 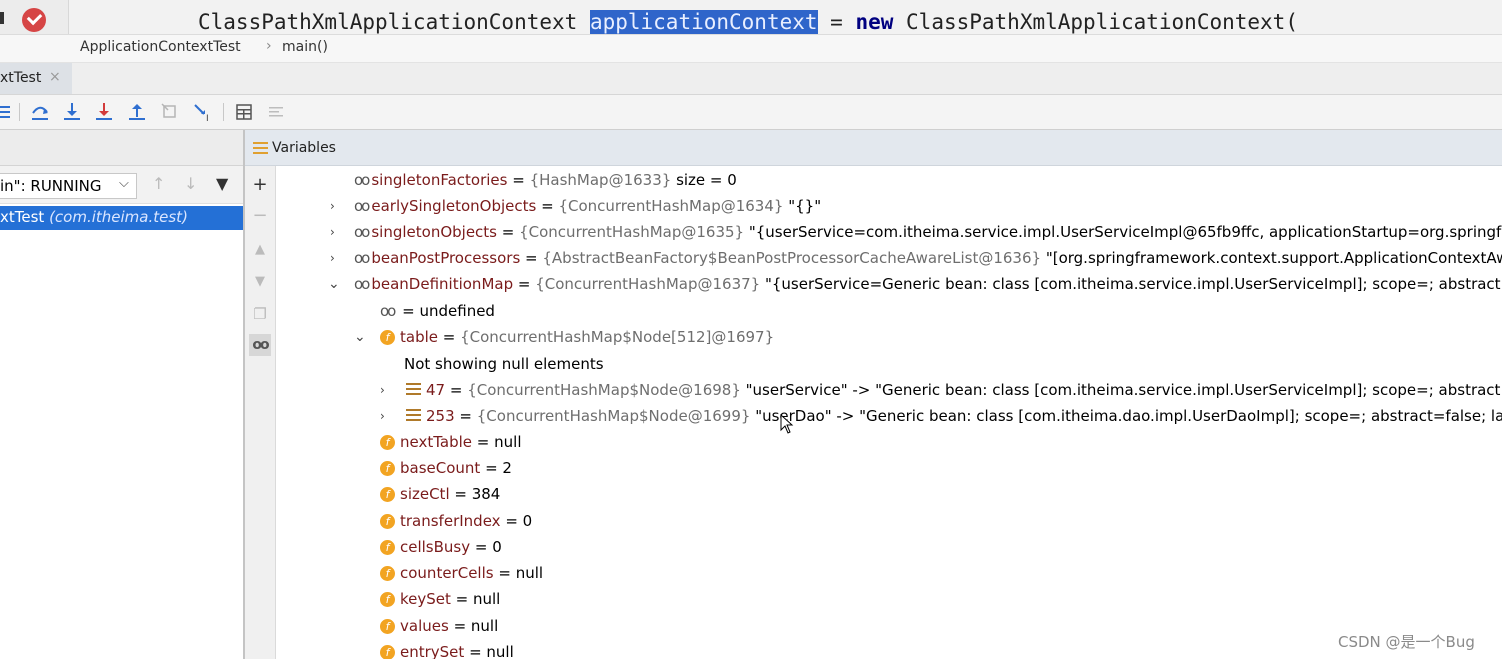 I want to click on step-out-icon, so click(x=137, y=112).